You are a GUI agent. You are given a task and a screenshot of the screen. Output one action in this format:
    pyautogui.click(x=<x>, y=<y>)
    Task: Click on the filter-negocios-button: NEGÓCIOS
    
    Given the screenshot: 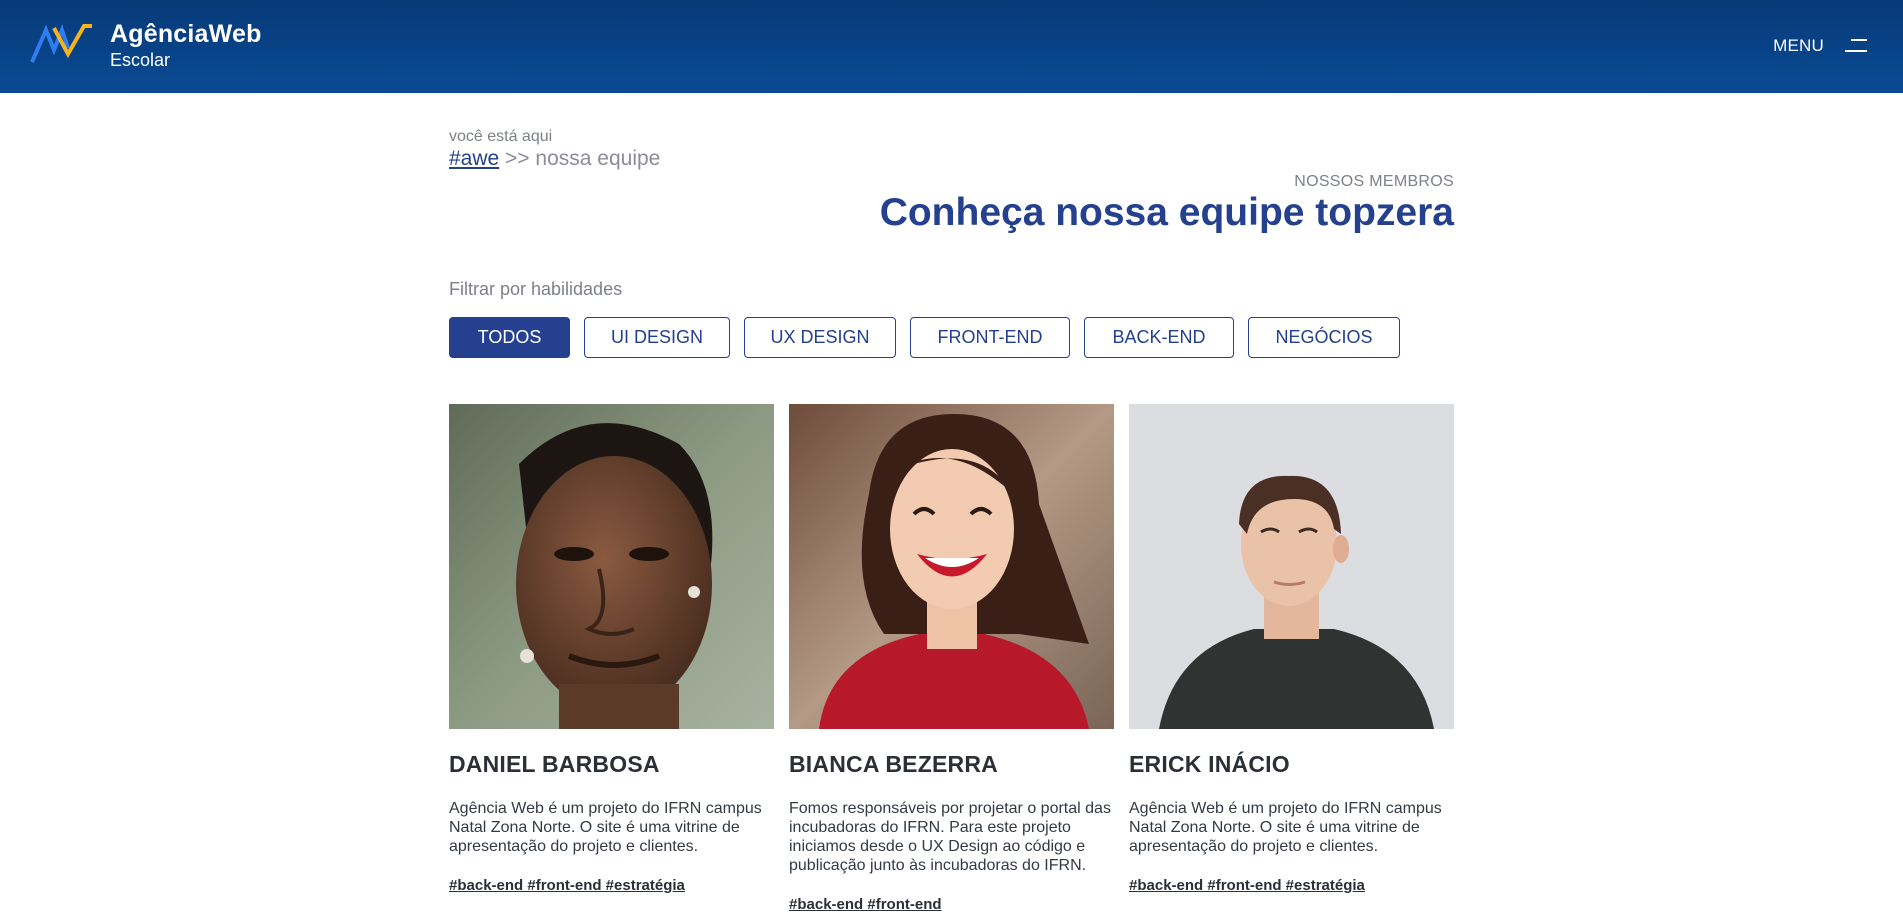 What is the action you would take?
    pyautogui.click(x=1324, y=337)
    